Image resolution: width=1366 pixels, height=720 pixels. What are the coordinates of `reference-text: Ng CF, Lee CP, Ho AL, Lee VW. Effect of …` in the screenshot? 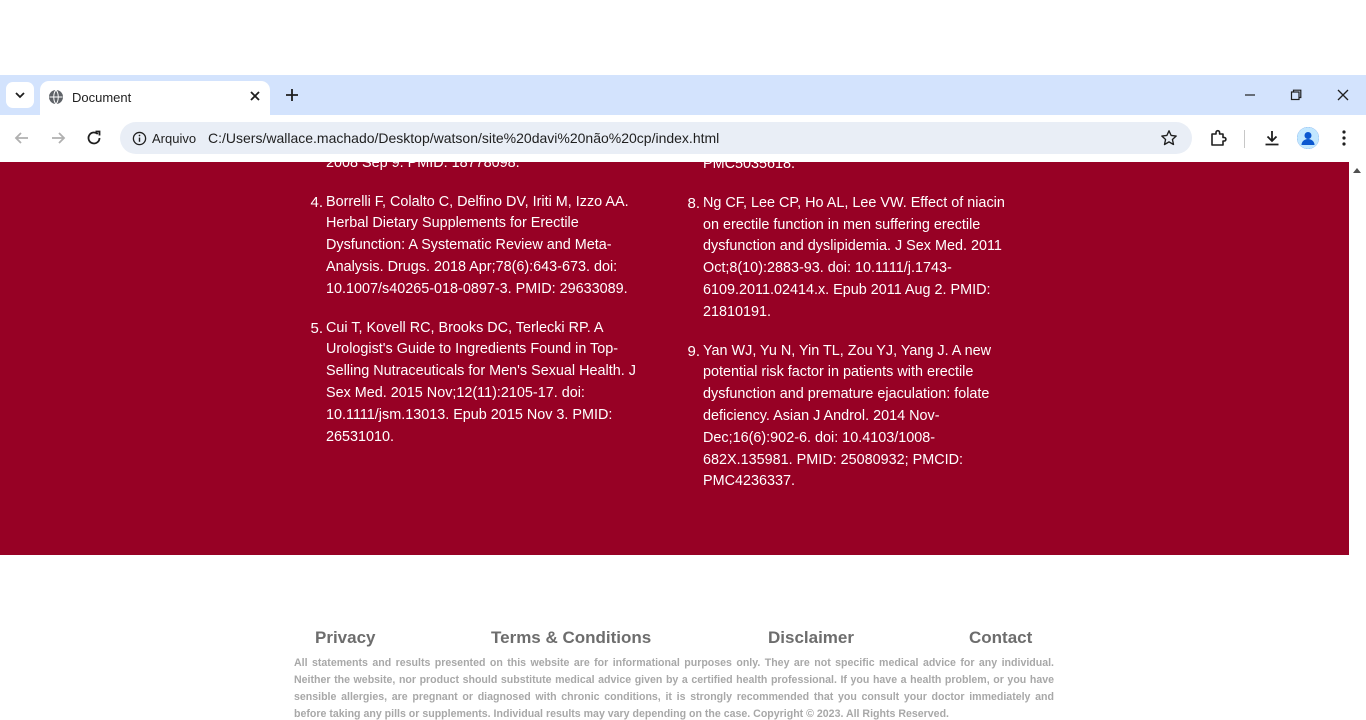 It's located at (854, 257).